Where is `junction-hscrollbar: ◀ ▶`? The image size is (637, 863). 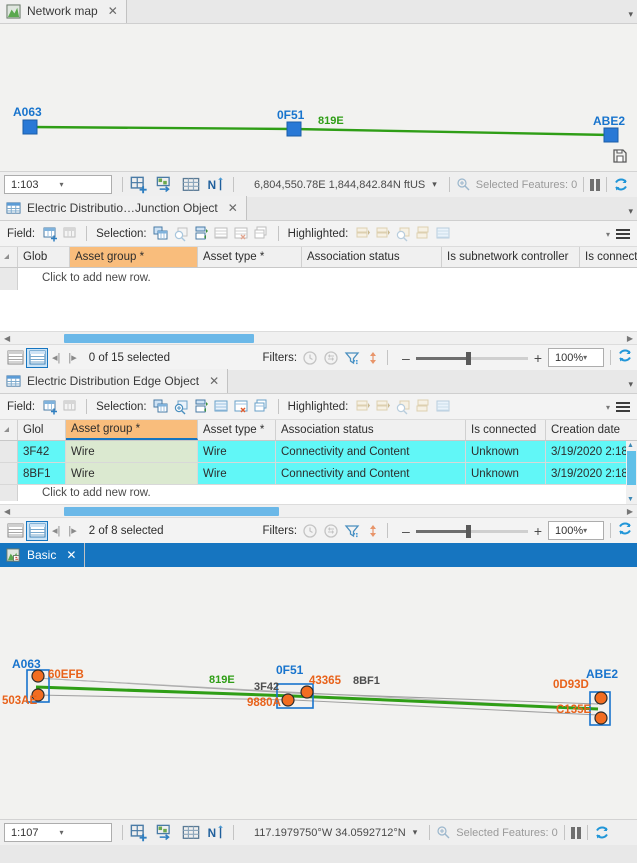 junction-hscrollbar: ◀ ▶ is located at coordinates (318, 337).